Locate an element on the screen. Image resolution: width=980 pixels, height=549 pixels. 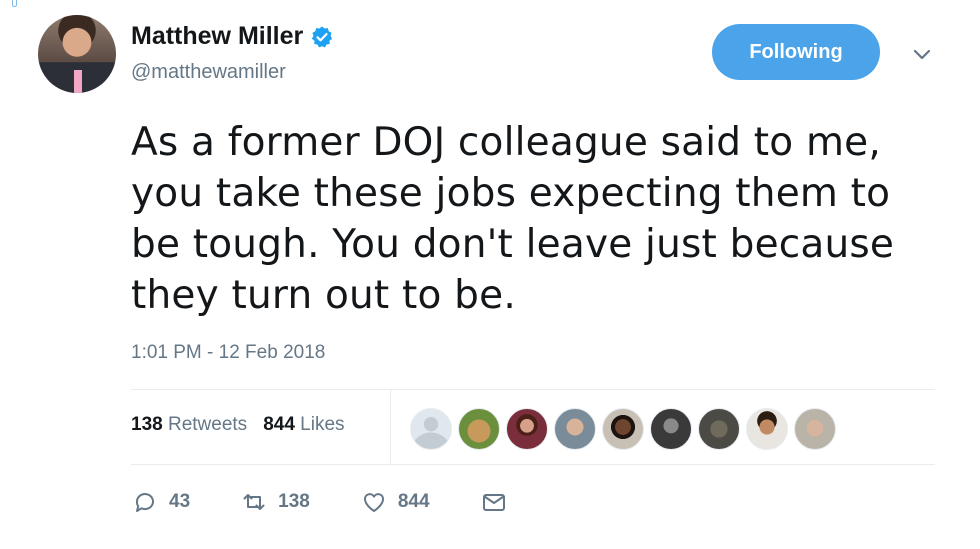
tweet-timestamp: 1:01 PM - 12 Feb 2018 is located at coordinates (228, 353).